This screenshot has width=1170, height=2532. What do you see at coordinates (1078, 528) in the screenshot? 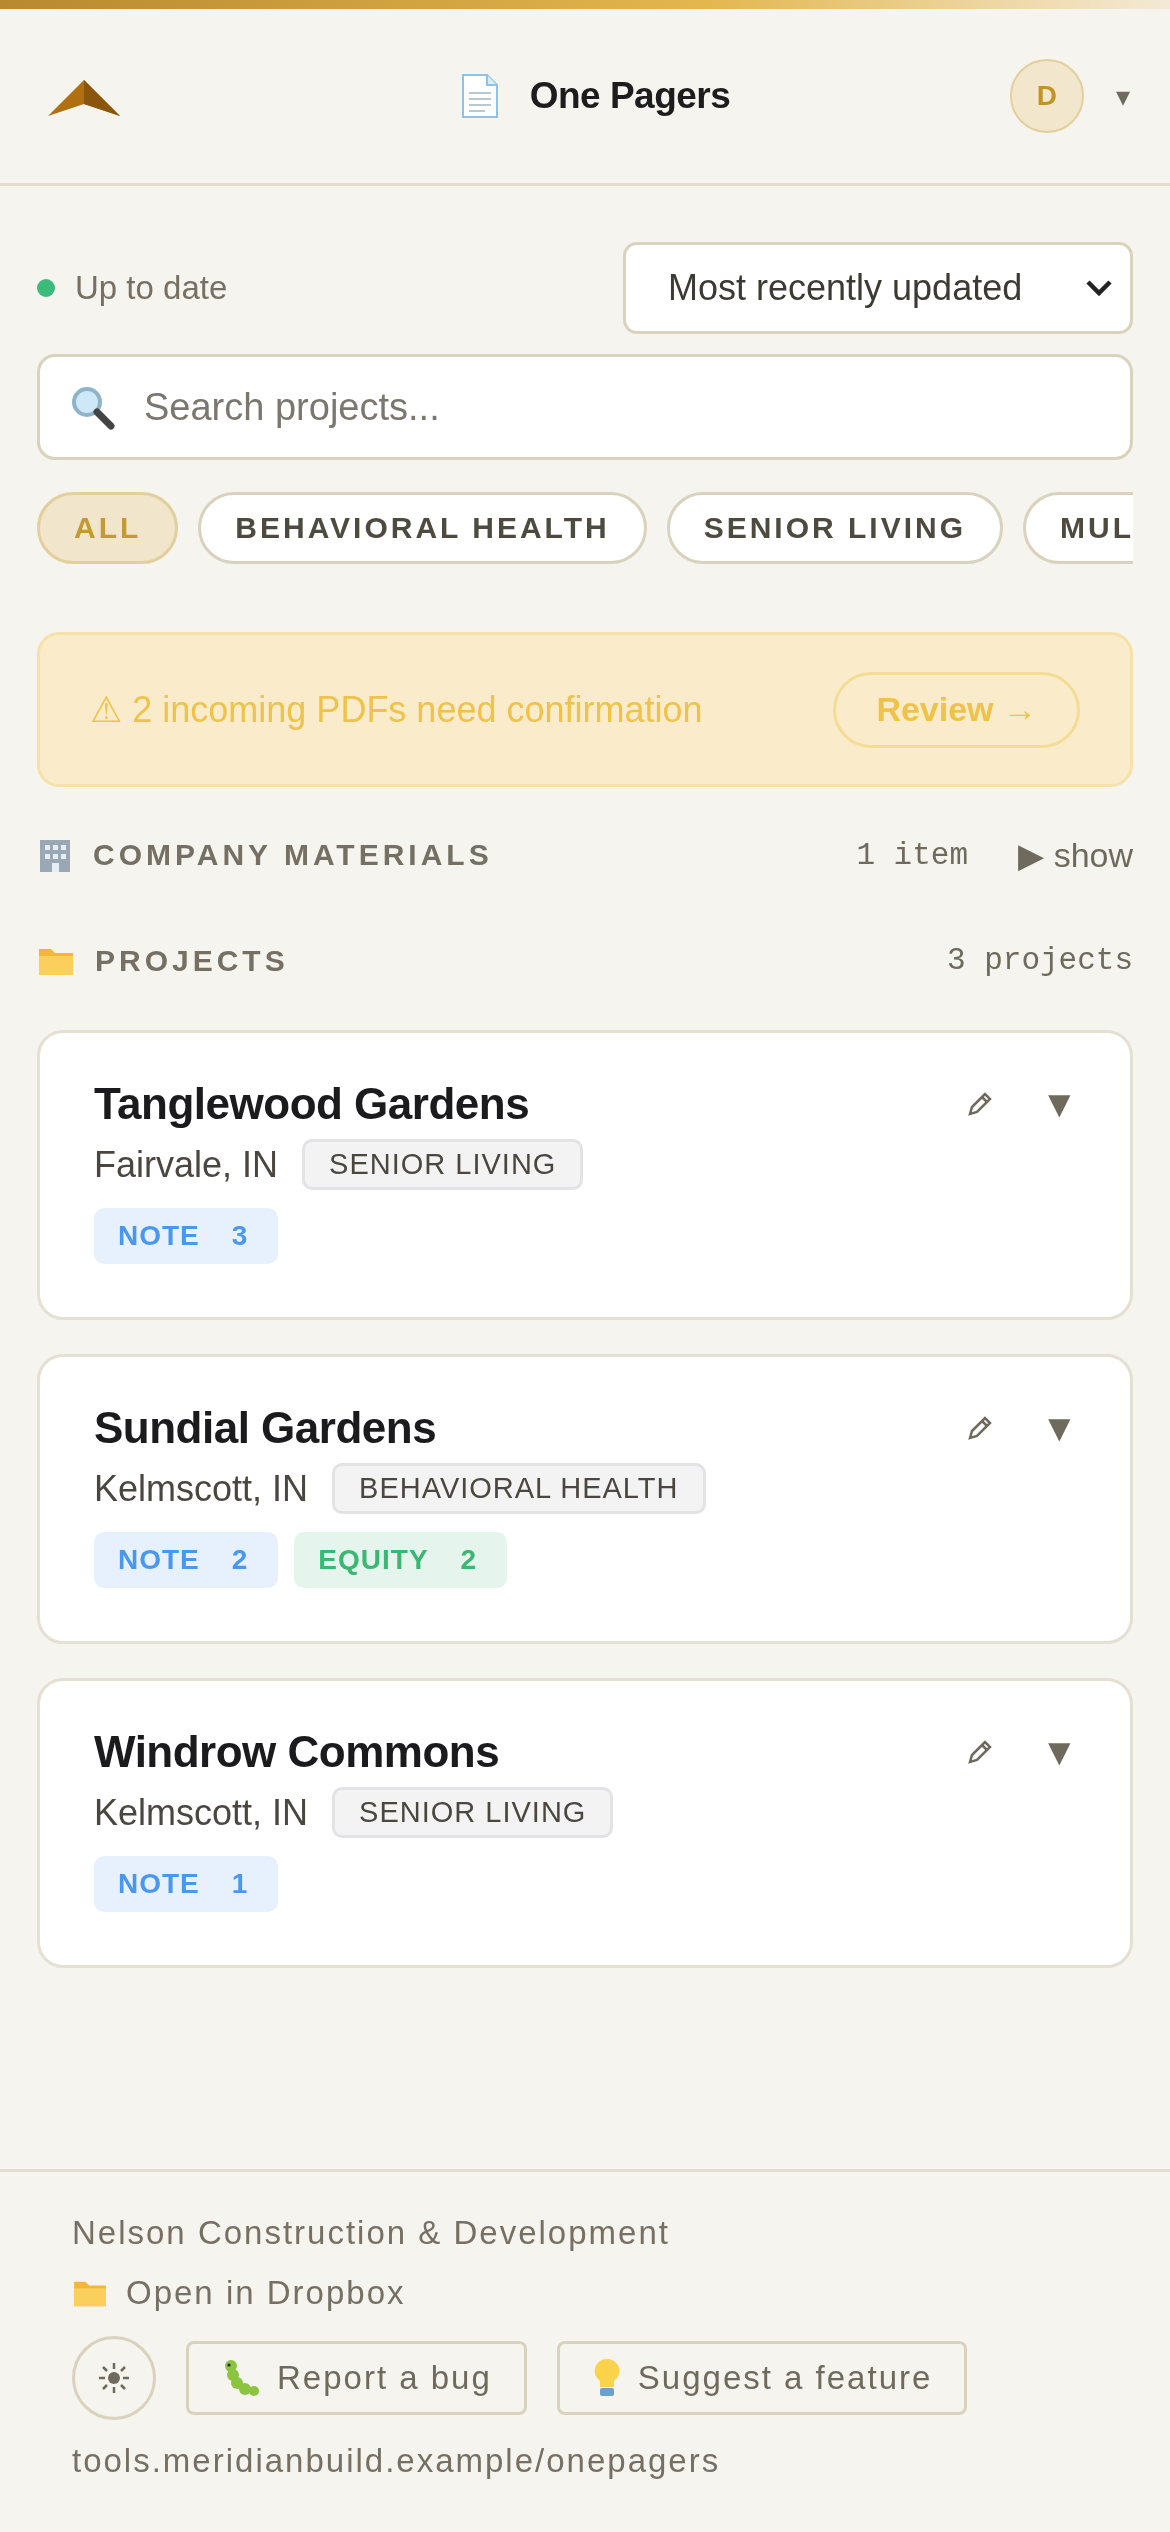
I see `filter-chip: MUL` at bounding box center [1078, 528].